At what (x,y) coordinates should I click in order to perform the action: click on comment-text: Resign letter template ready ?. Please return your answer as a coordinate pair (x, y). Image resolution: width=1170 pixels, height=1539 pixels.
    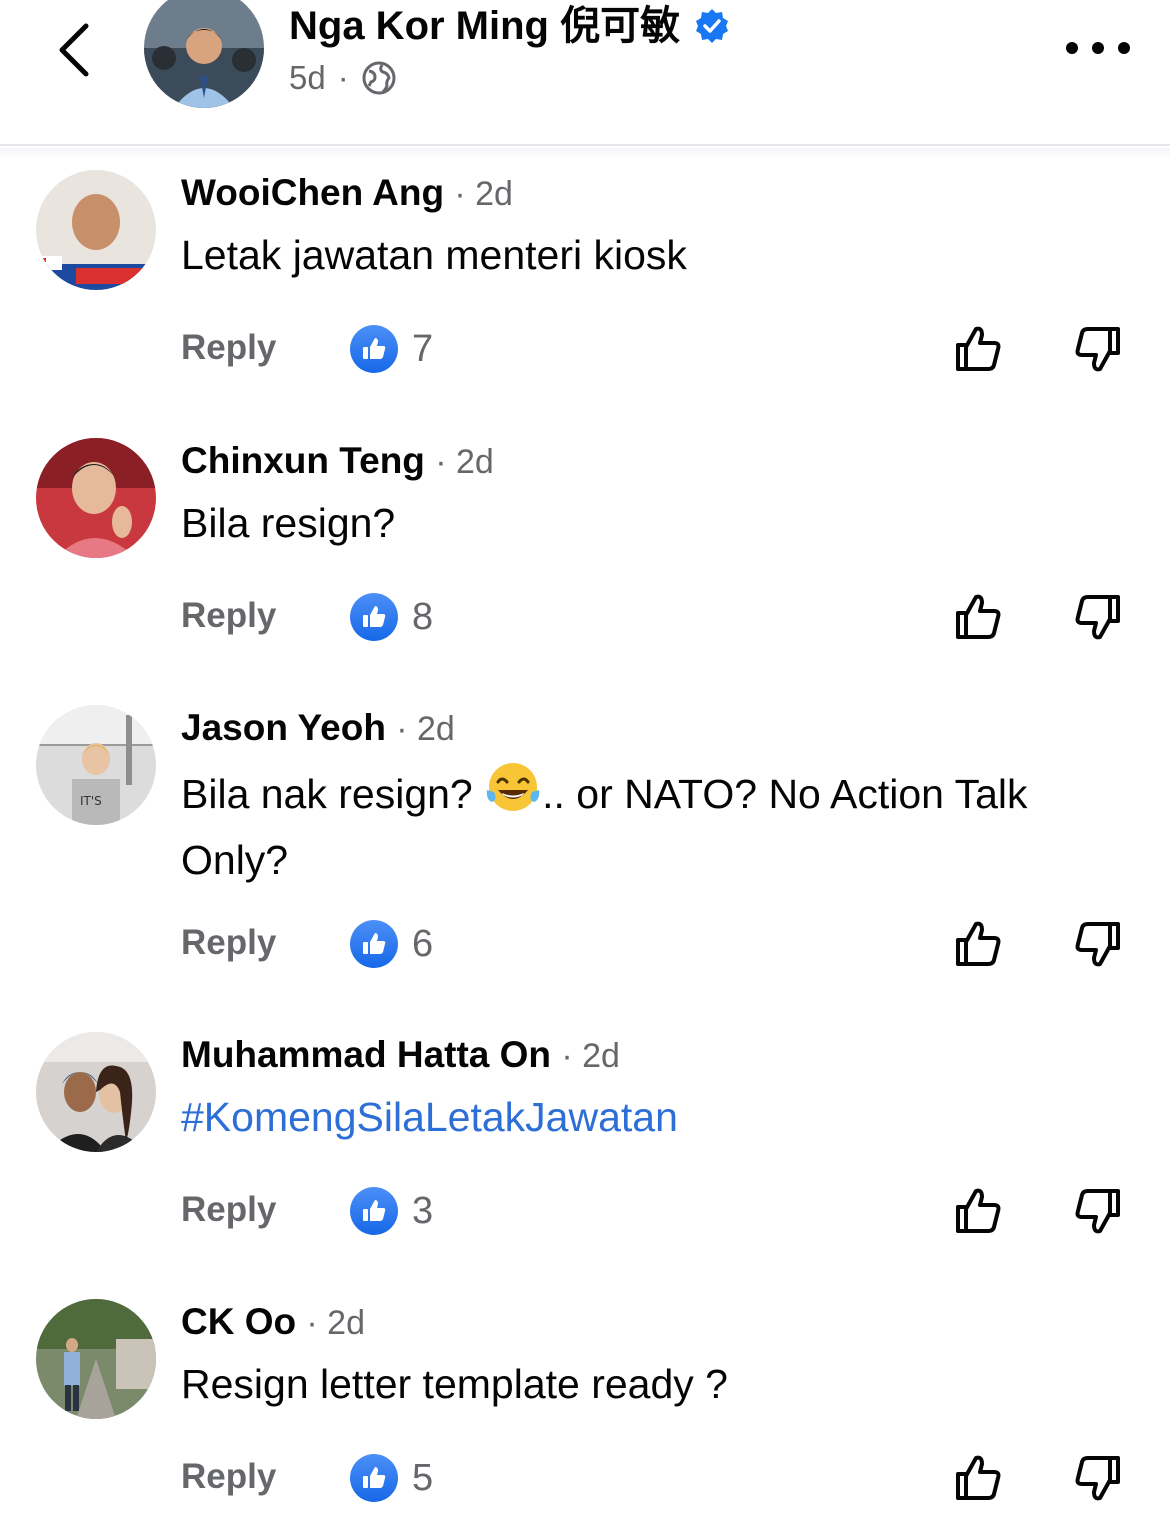
    Looking at the image, I should click on (454, 1384).